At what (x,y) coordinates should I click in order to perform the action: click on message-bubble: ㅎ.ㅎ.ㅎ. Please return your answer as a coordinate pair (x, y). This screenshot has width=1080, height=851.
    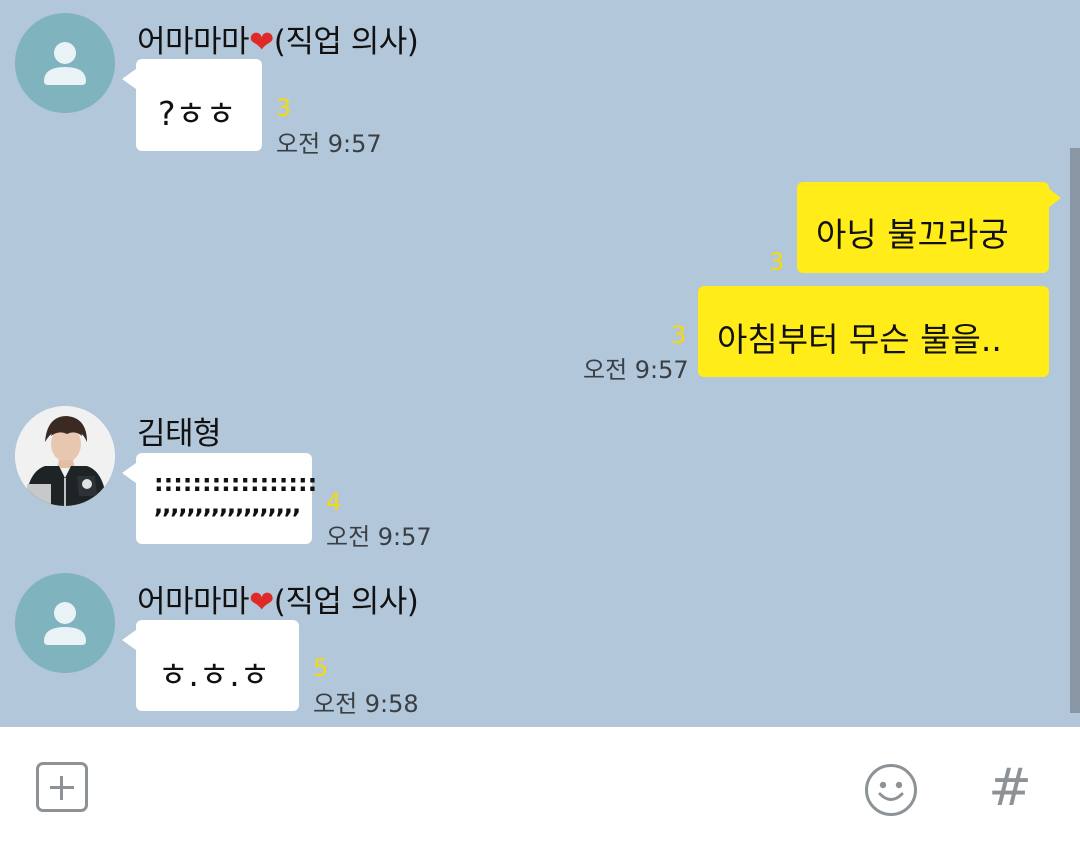
    Looking at the image, I should click on (210, 665).